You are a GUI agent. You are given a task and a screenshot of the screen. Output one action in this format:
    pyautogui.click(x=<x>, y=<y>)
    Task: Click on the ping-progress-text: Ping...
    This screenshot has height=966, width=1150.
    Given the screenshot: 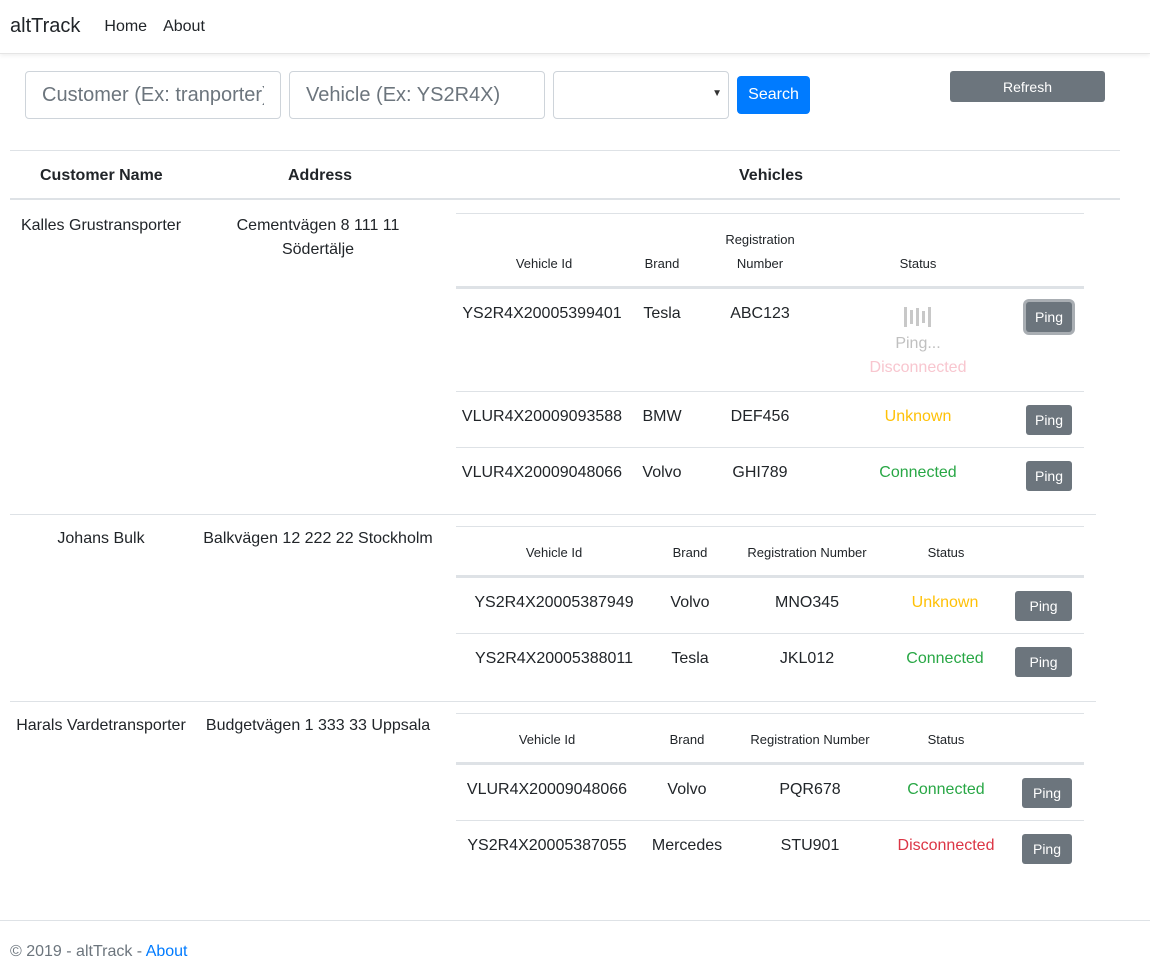 What is the action you would take?
    pyautogui.click(x=918, y=343)
    